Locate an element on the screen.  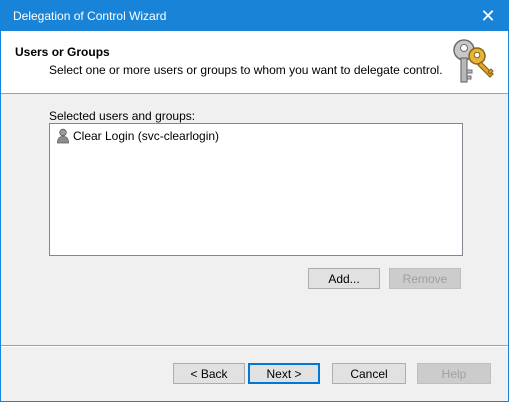
window-title: Delegation of Control Wizard is located at coordinates (90, 16).